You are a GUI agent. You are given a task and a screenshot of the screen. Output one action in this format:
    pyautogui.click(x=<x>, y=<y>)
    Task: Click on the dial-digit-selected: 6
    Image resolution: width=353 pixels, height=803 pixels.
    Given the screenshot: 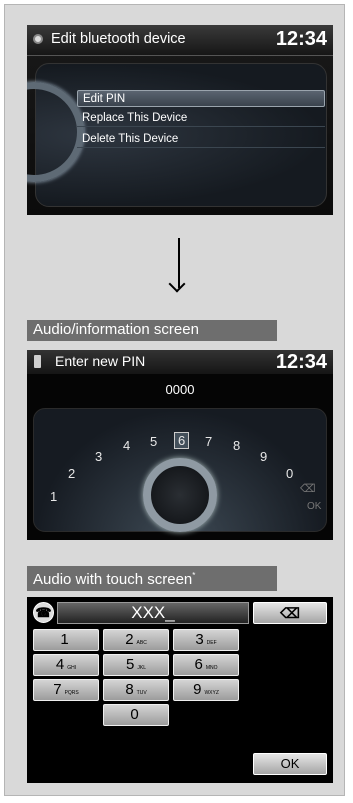 What is the action you would take?
    pyautogui.click(x=182, y=440)
    